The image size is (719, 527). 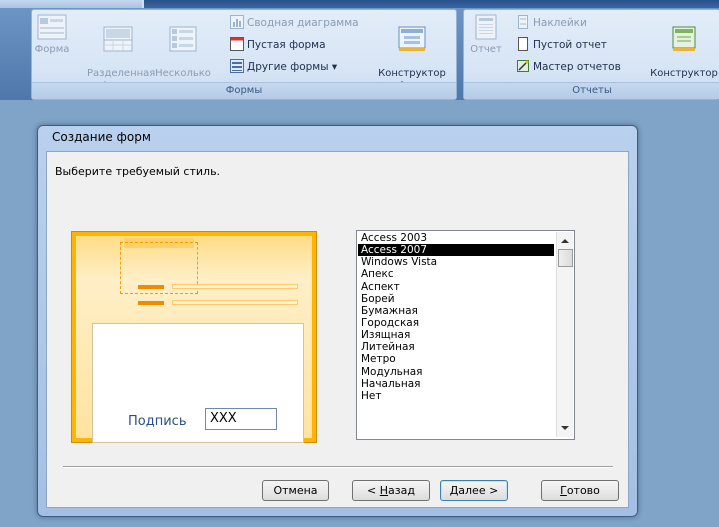 What do you see at coordinates (52, 27) in the screenshot?
I see `form-icon` at bounding box center [52, 27].